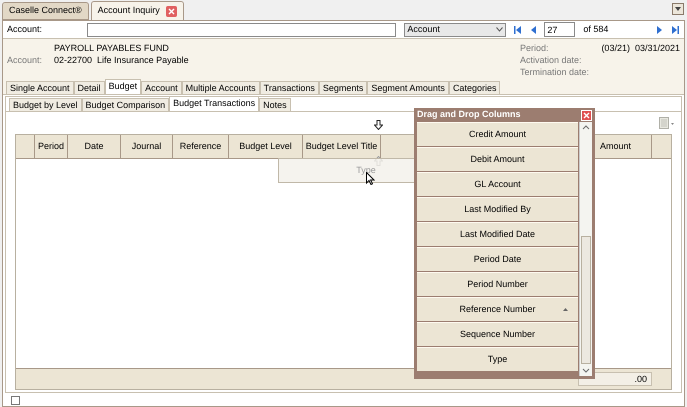  What do you see at coordinates (201, 146) in the screenshot?
I see `column-header: Reference` at bounding box center [201, 146].